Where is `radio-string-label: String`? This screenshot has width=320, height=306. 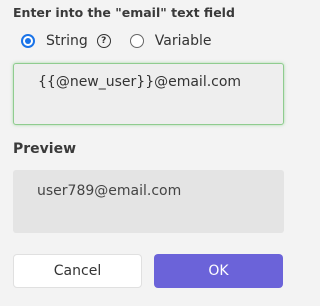
radio-string-label: String is located at coordinates (67, 41).